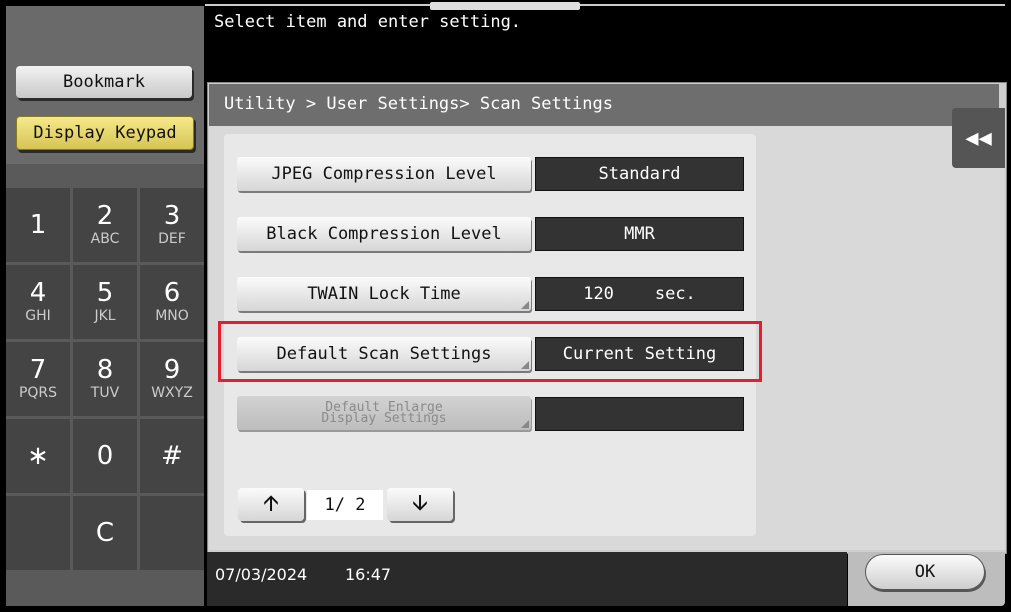 This screenshot has width=1011, height=612. I want to click on default-enlarge-display-settings-value, so click(639, 414).